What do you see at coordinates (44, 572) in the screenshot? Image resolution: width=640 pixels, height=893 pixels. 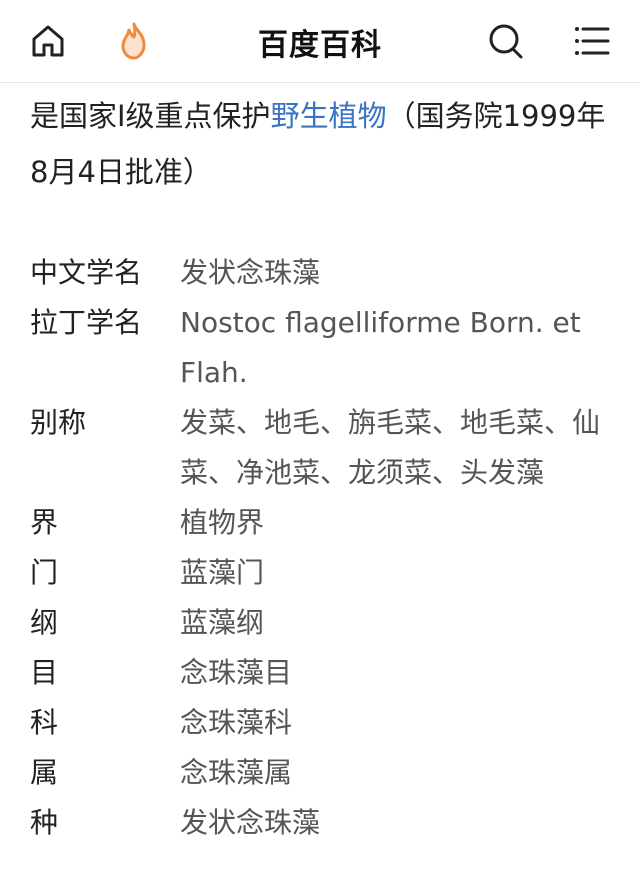 I see `info-label: 门` at bounding box center [44, 572].